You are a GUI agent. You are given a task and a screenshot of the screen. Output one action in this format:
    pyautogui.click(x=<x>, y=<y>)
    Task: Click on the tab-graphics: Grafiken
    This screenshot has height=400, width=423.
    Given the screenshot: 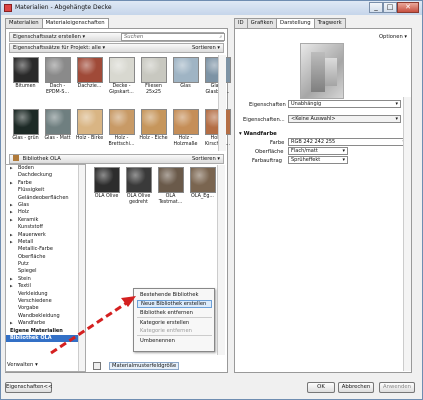 What is the action you would take?
    pyautogui.click(x=262, y=23)
    